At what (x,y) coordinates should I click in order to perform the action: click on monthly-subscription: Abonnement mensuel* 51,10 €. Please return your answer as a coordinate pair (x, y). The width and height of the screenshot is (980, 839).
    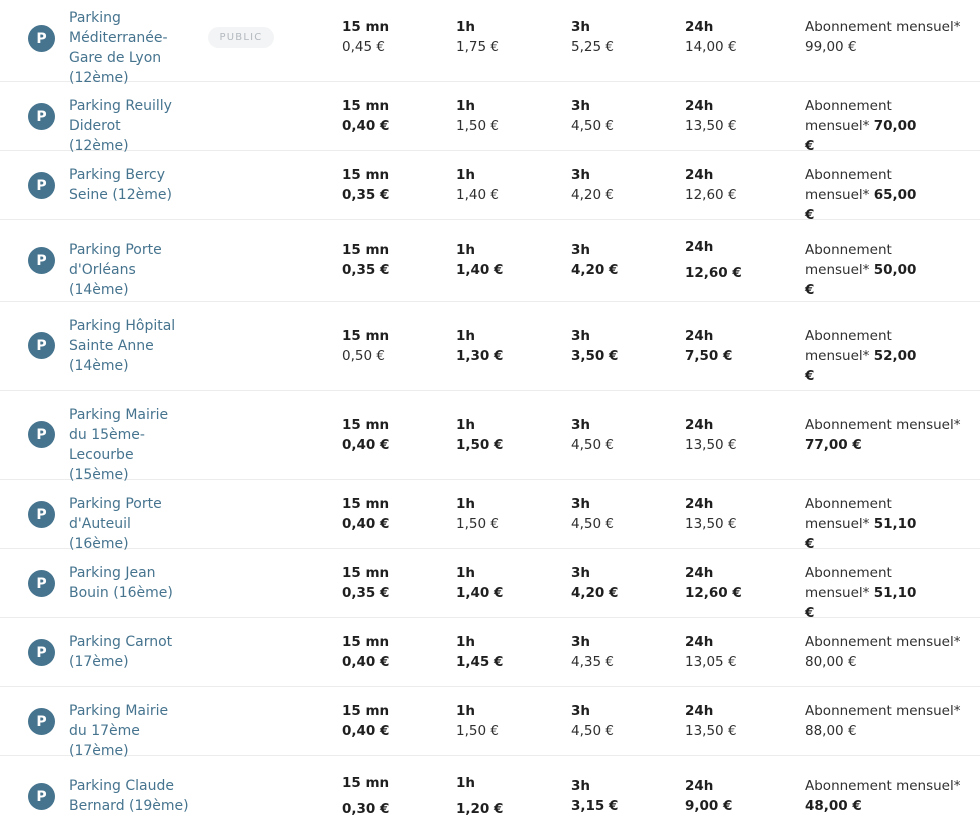
    Looking at the image, I should click on (865, 524).